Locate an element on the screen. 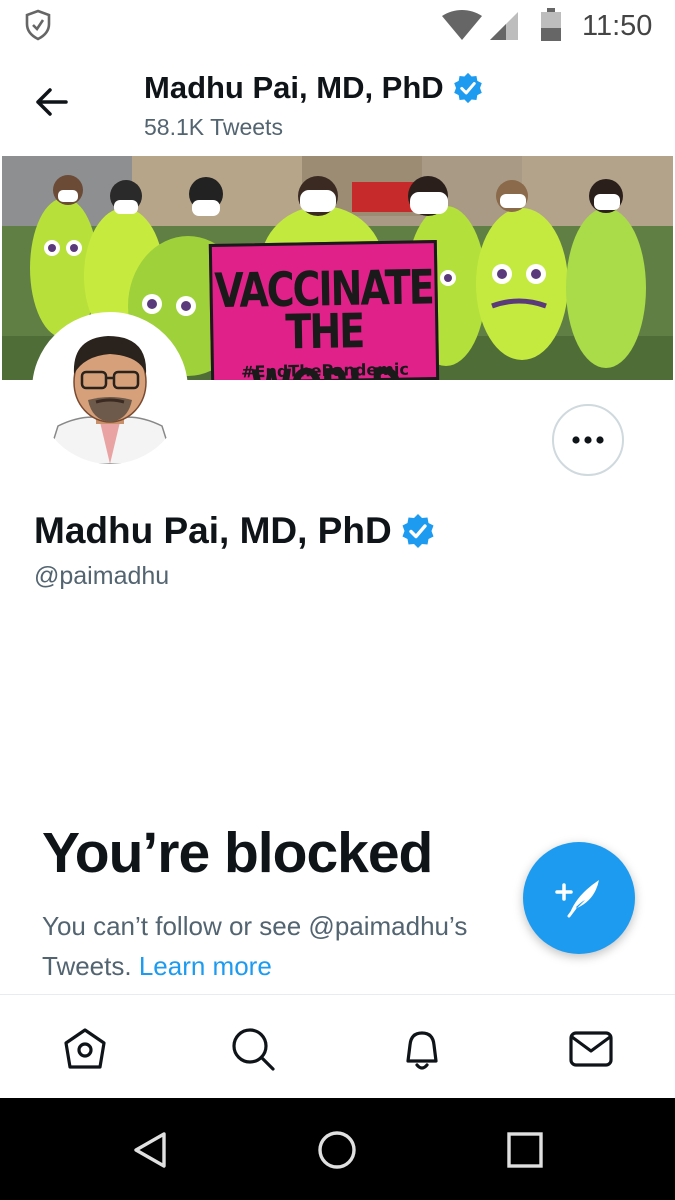  protest-sign: VACCINATE THE WORLD #EndThePandemic is located at coordinates (324, 310).